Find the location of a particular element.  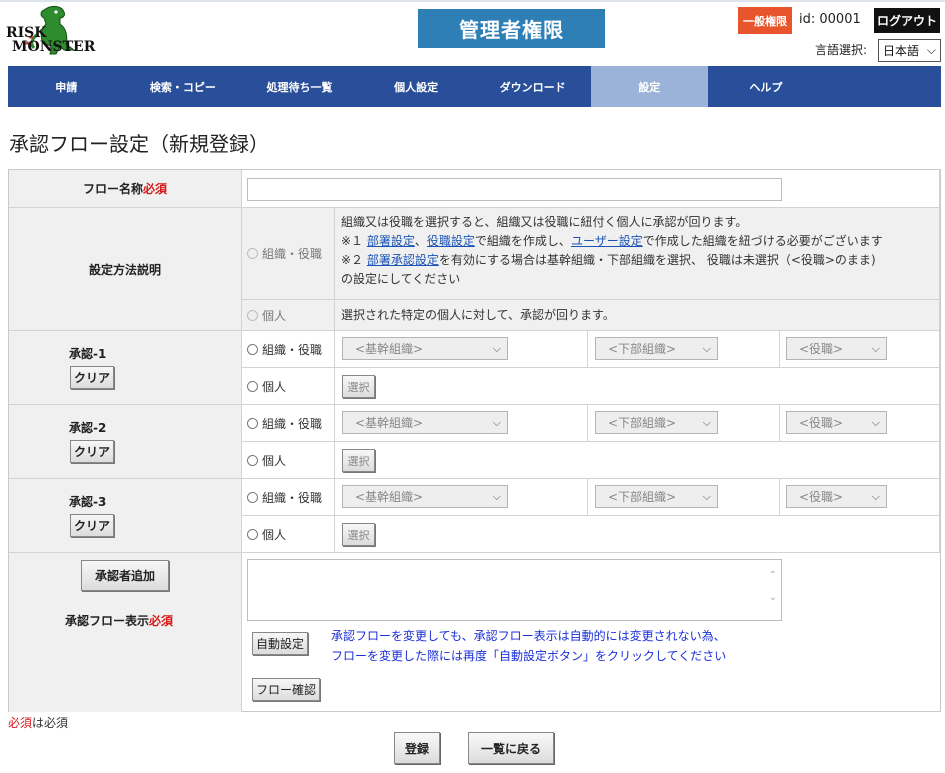

approval-2-person-radio: 個人 is located at coordinates (266, 460).